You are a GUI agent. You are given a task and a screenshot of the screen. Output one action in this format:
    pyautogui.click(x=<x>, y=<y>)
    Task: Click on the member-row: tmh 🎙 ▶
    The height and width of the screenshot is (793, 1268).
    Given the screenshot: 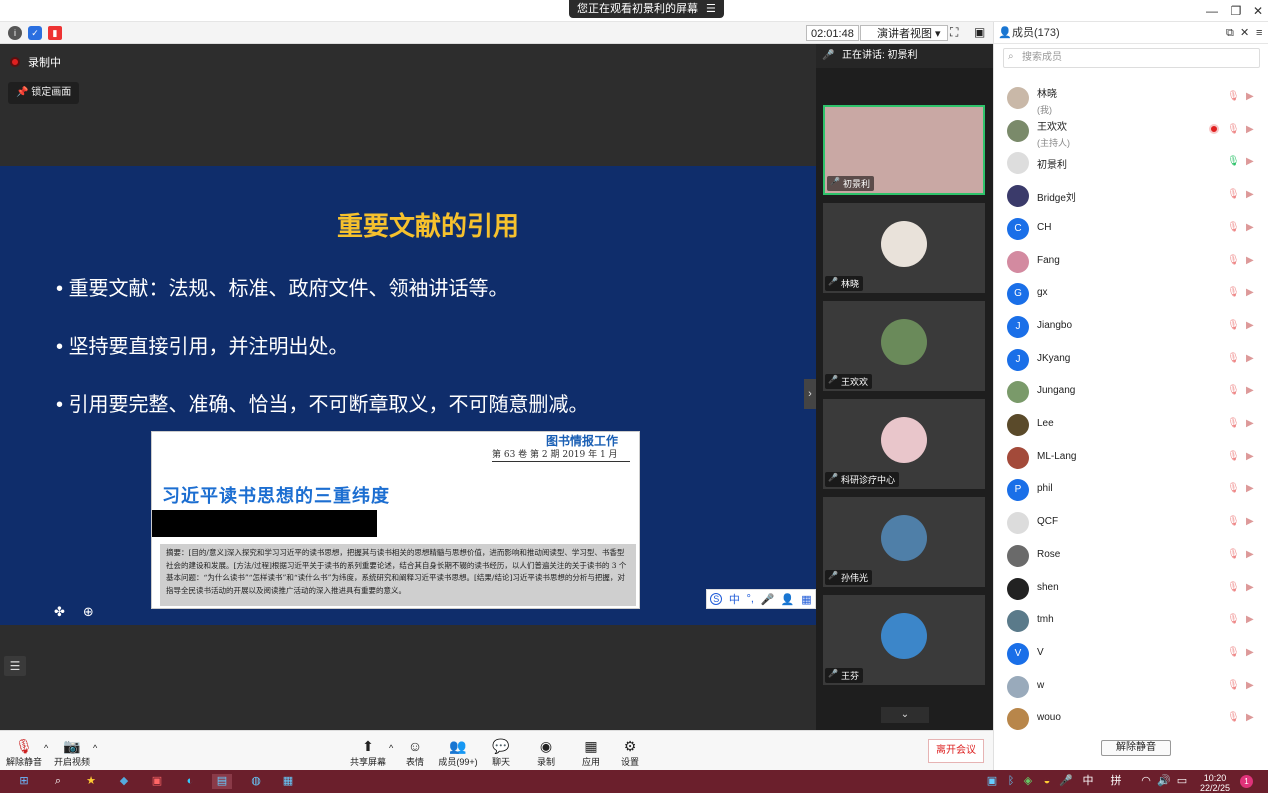 What is the action you would take?
    pyautogui.click(x=1131, y=621)
    